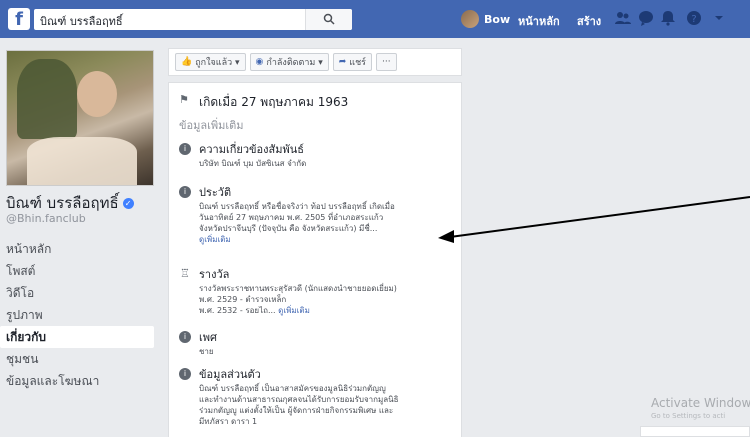 This screenshot has width=750, height=437. What do you see at coordinates (688, 416) in the screenshot?
I see `activation-watermark-subtext: Go to Settings to acti` at bounding box center [688, 416].